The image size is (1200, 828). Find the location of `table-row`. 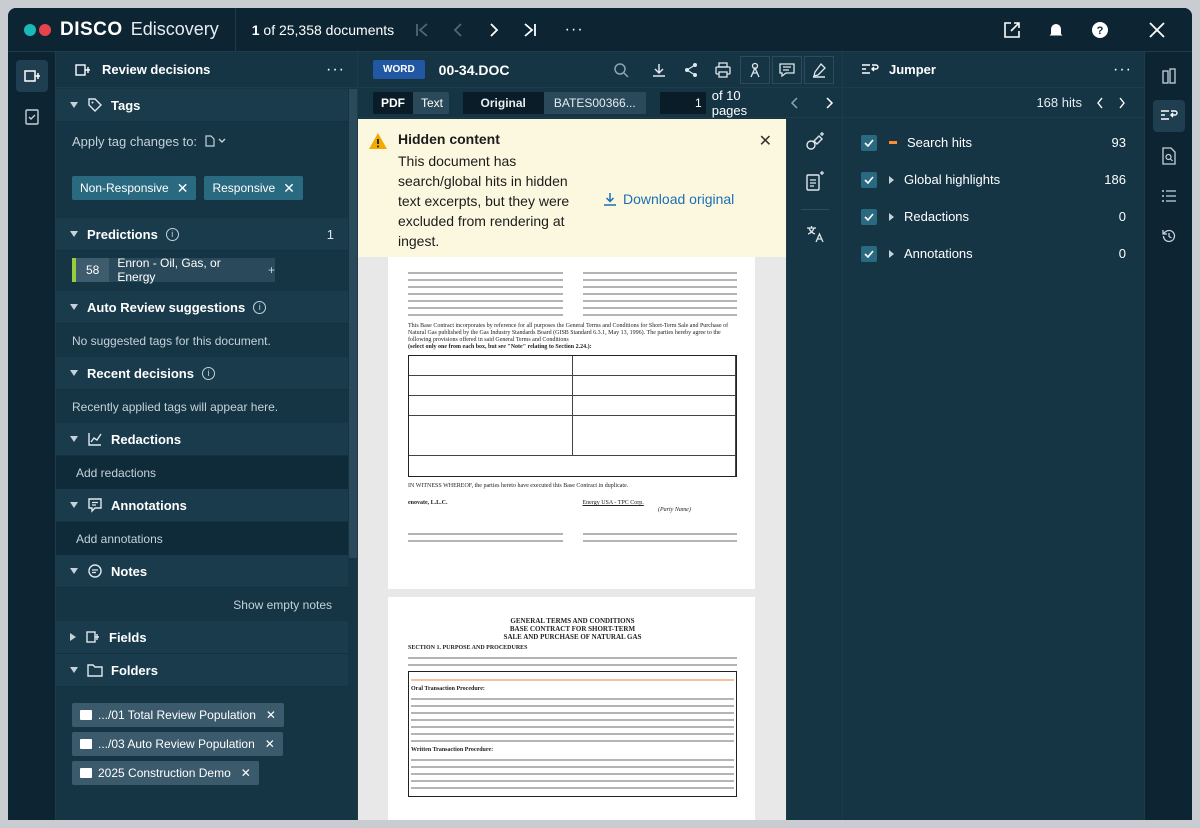

table-row is located at coordinates (572, 406).